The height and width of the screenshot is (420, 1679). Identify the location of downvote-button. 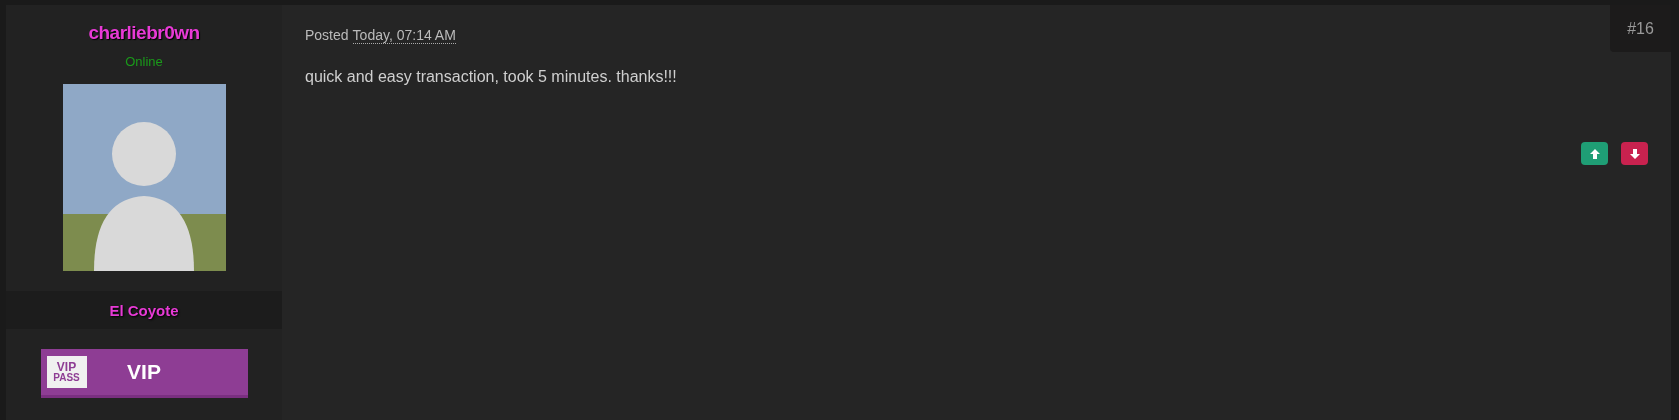
(1634, 153).